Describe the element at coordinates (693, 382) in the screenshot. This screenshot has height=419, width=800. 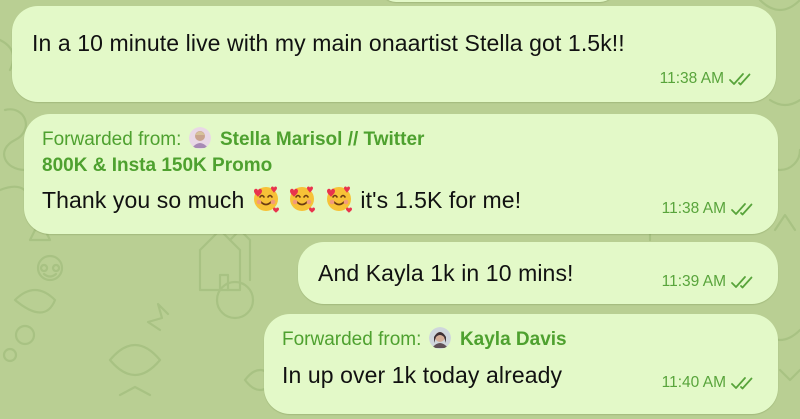
I see `message-time: 11:40 AM` at that location.